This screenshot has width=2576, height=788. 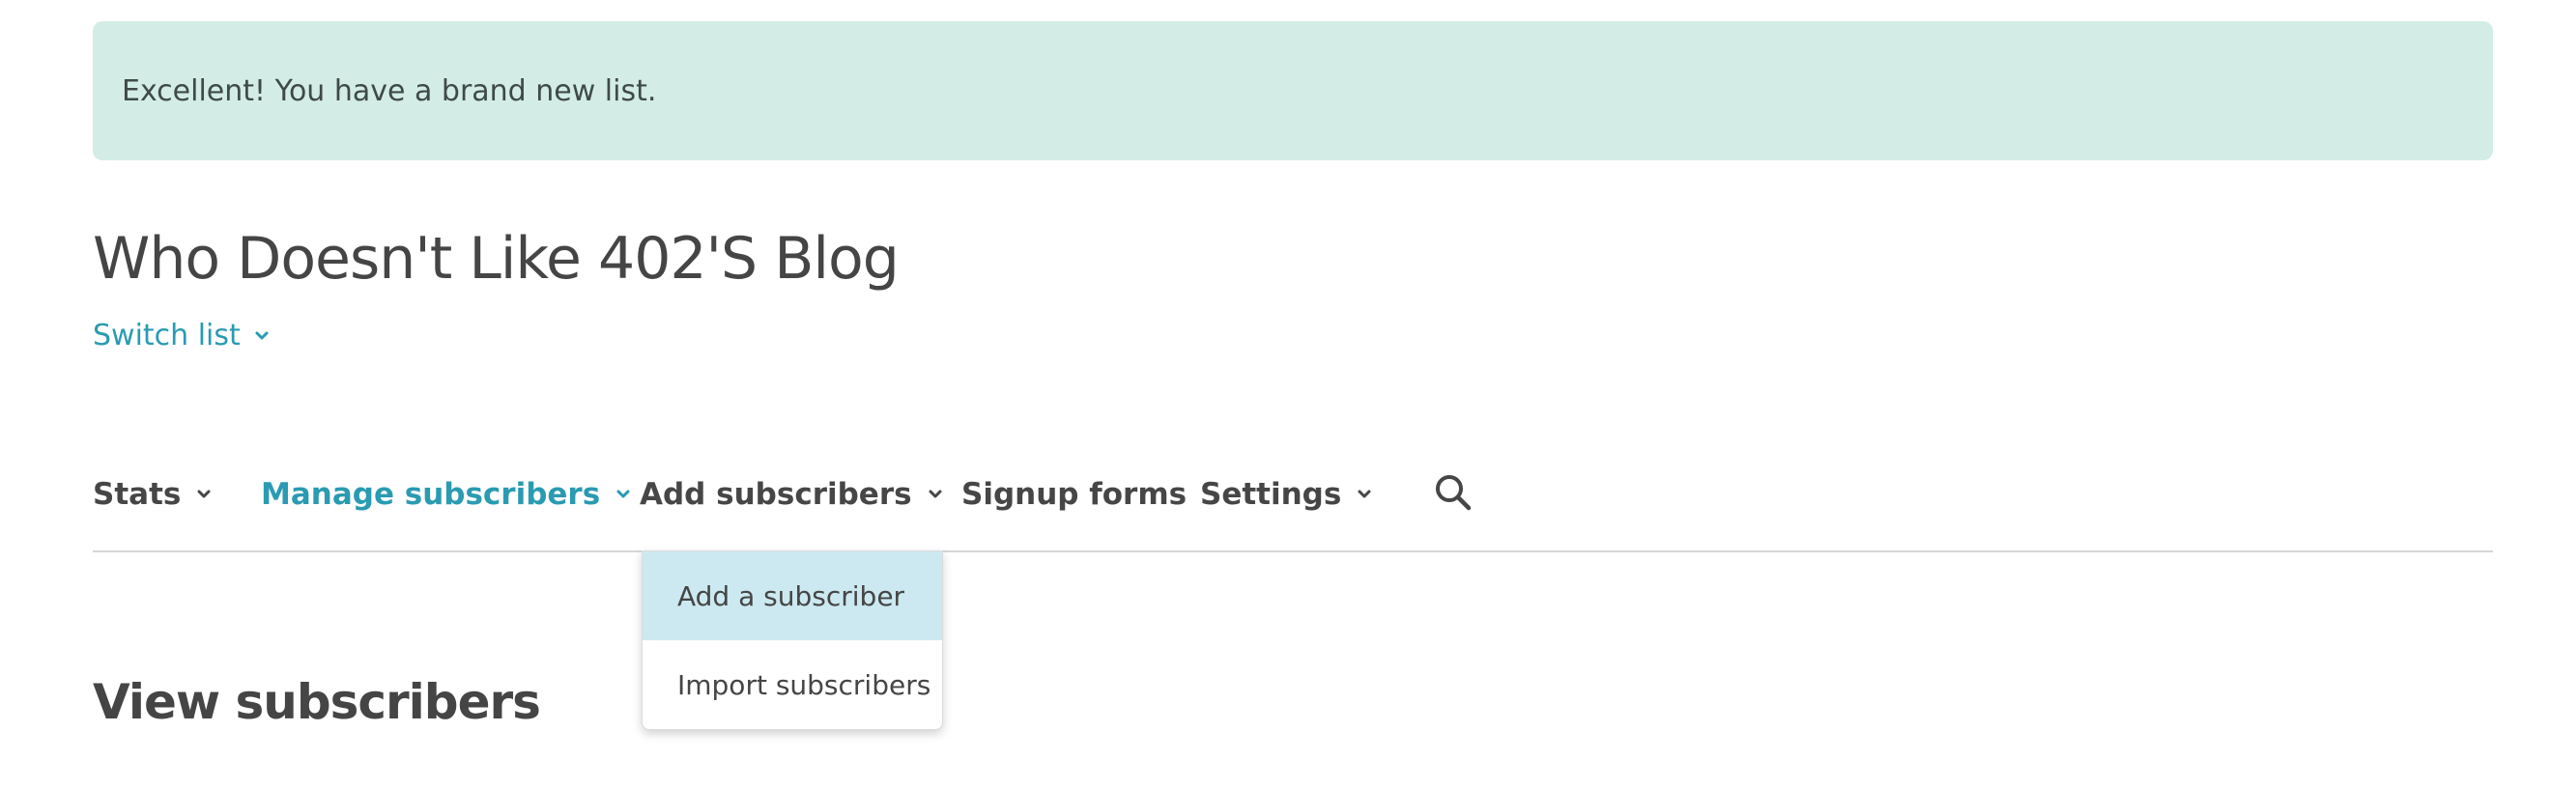 I want to click on nav-signup-forms: Signup forms, so click(x=1074, y=494).